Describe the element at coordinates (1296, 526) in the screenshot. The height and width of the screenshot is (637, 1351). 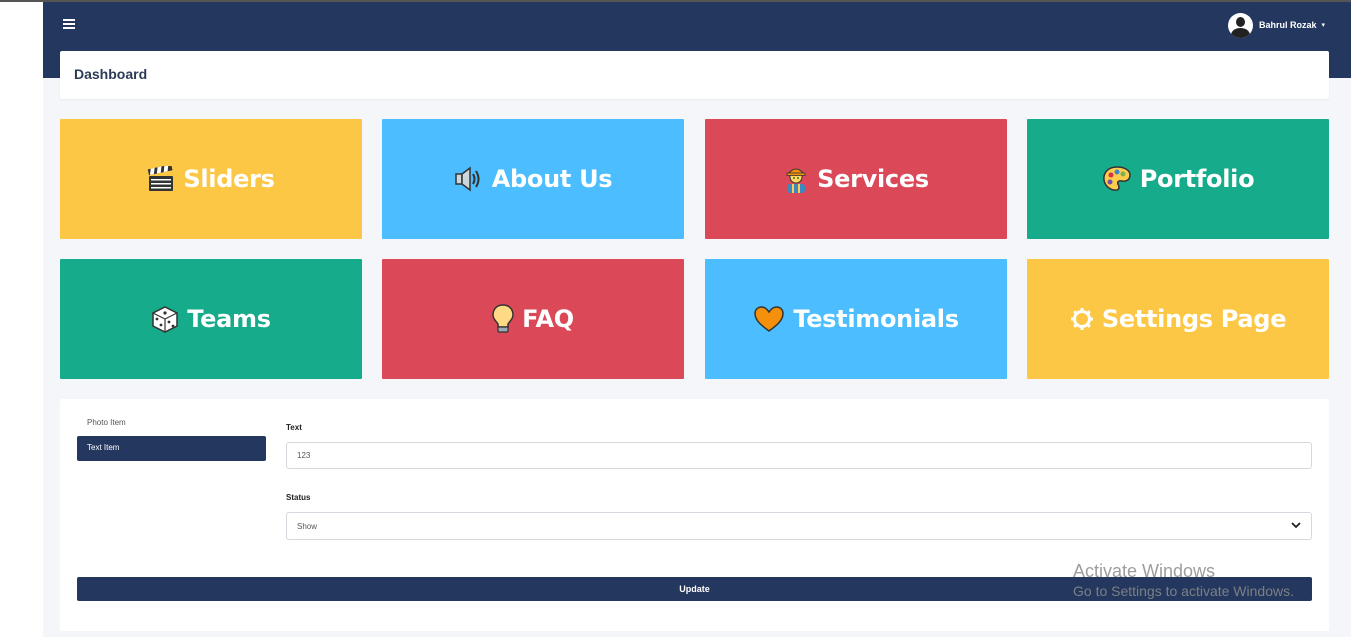
I see `chevron-down-icon` at that location.